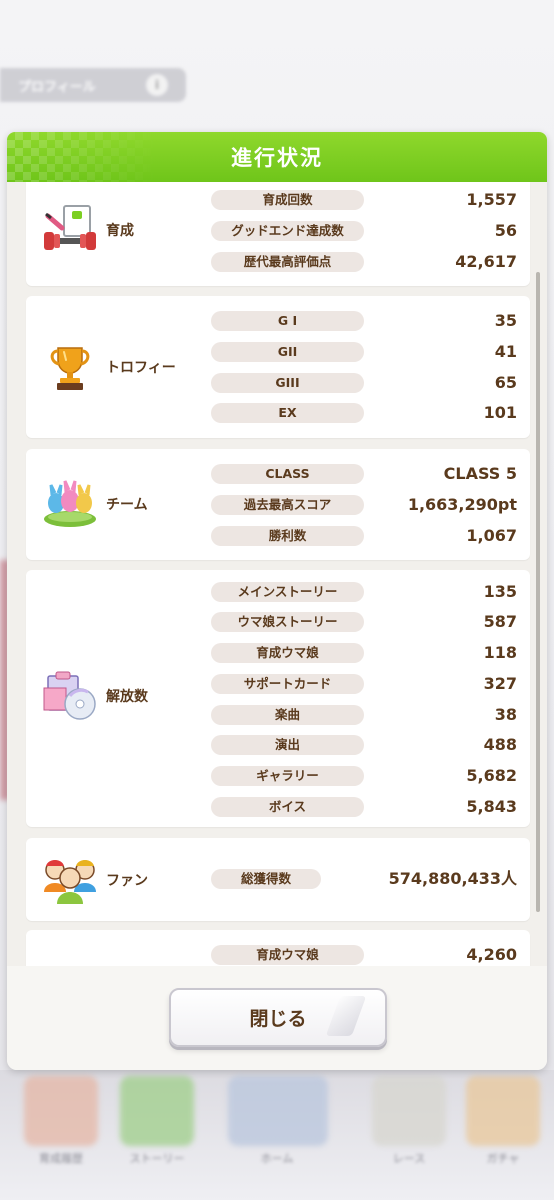 This screenshot has width=554, height=1200. Describe the element at coordinates (287, 684) in the screenshot. I see `stat-label: サポートカード` at that location.